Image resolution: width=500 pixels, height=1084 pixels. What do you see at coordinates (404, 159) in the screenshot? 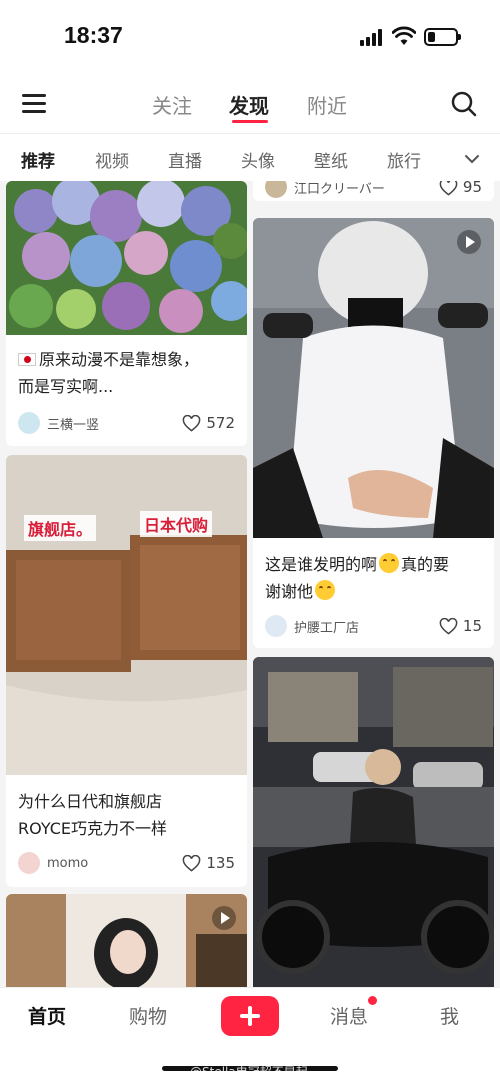
I see `category-travel: 旅行` at bounding box center [404, 159].